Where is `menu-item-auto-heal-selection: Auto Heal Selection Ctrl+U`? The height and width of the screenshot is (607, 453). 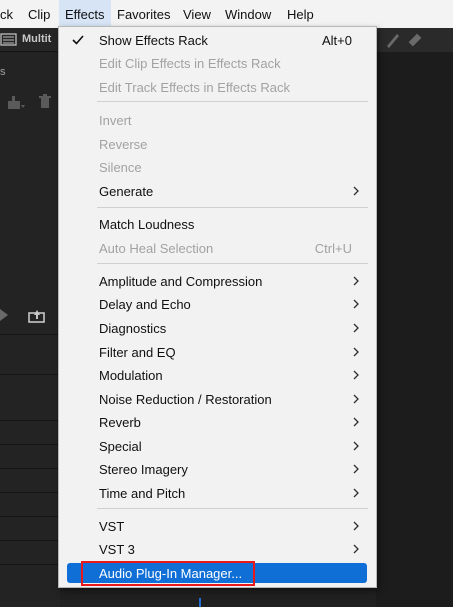 menu-item-auto-heal-selection: Auto Heal Selection Ctrl+U is located at coordinates (217, 248).